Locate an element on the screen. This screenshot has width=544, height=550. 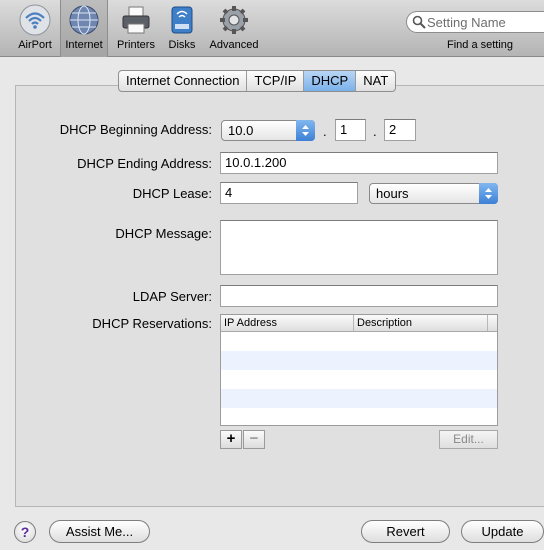
search-field is located at coordinates (475, 22).